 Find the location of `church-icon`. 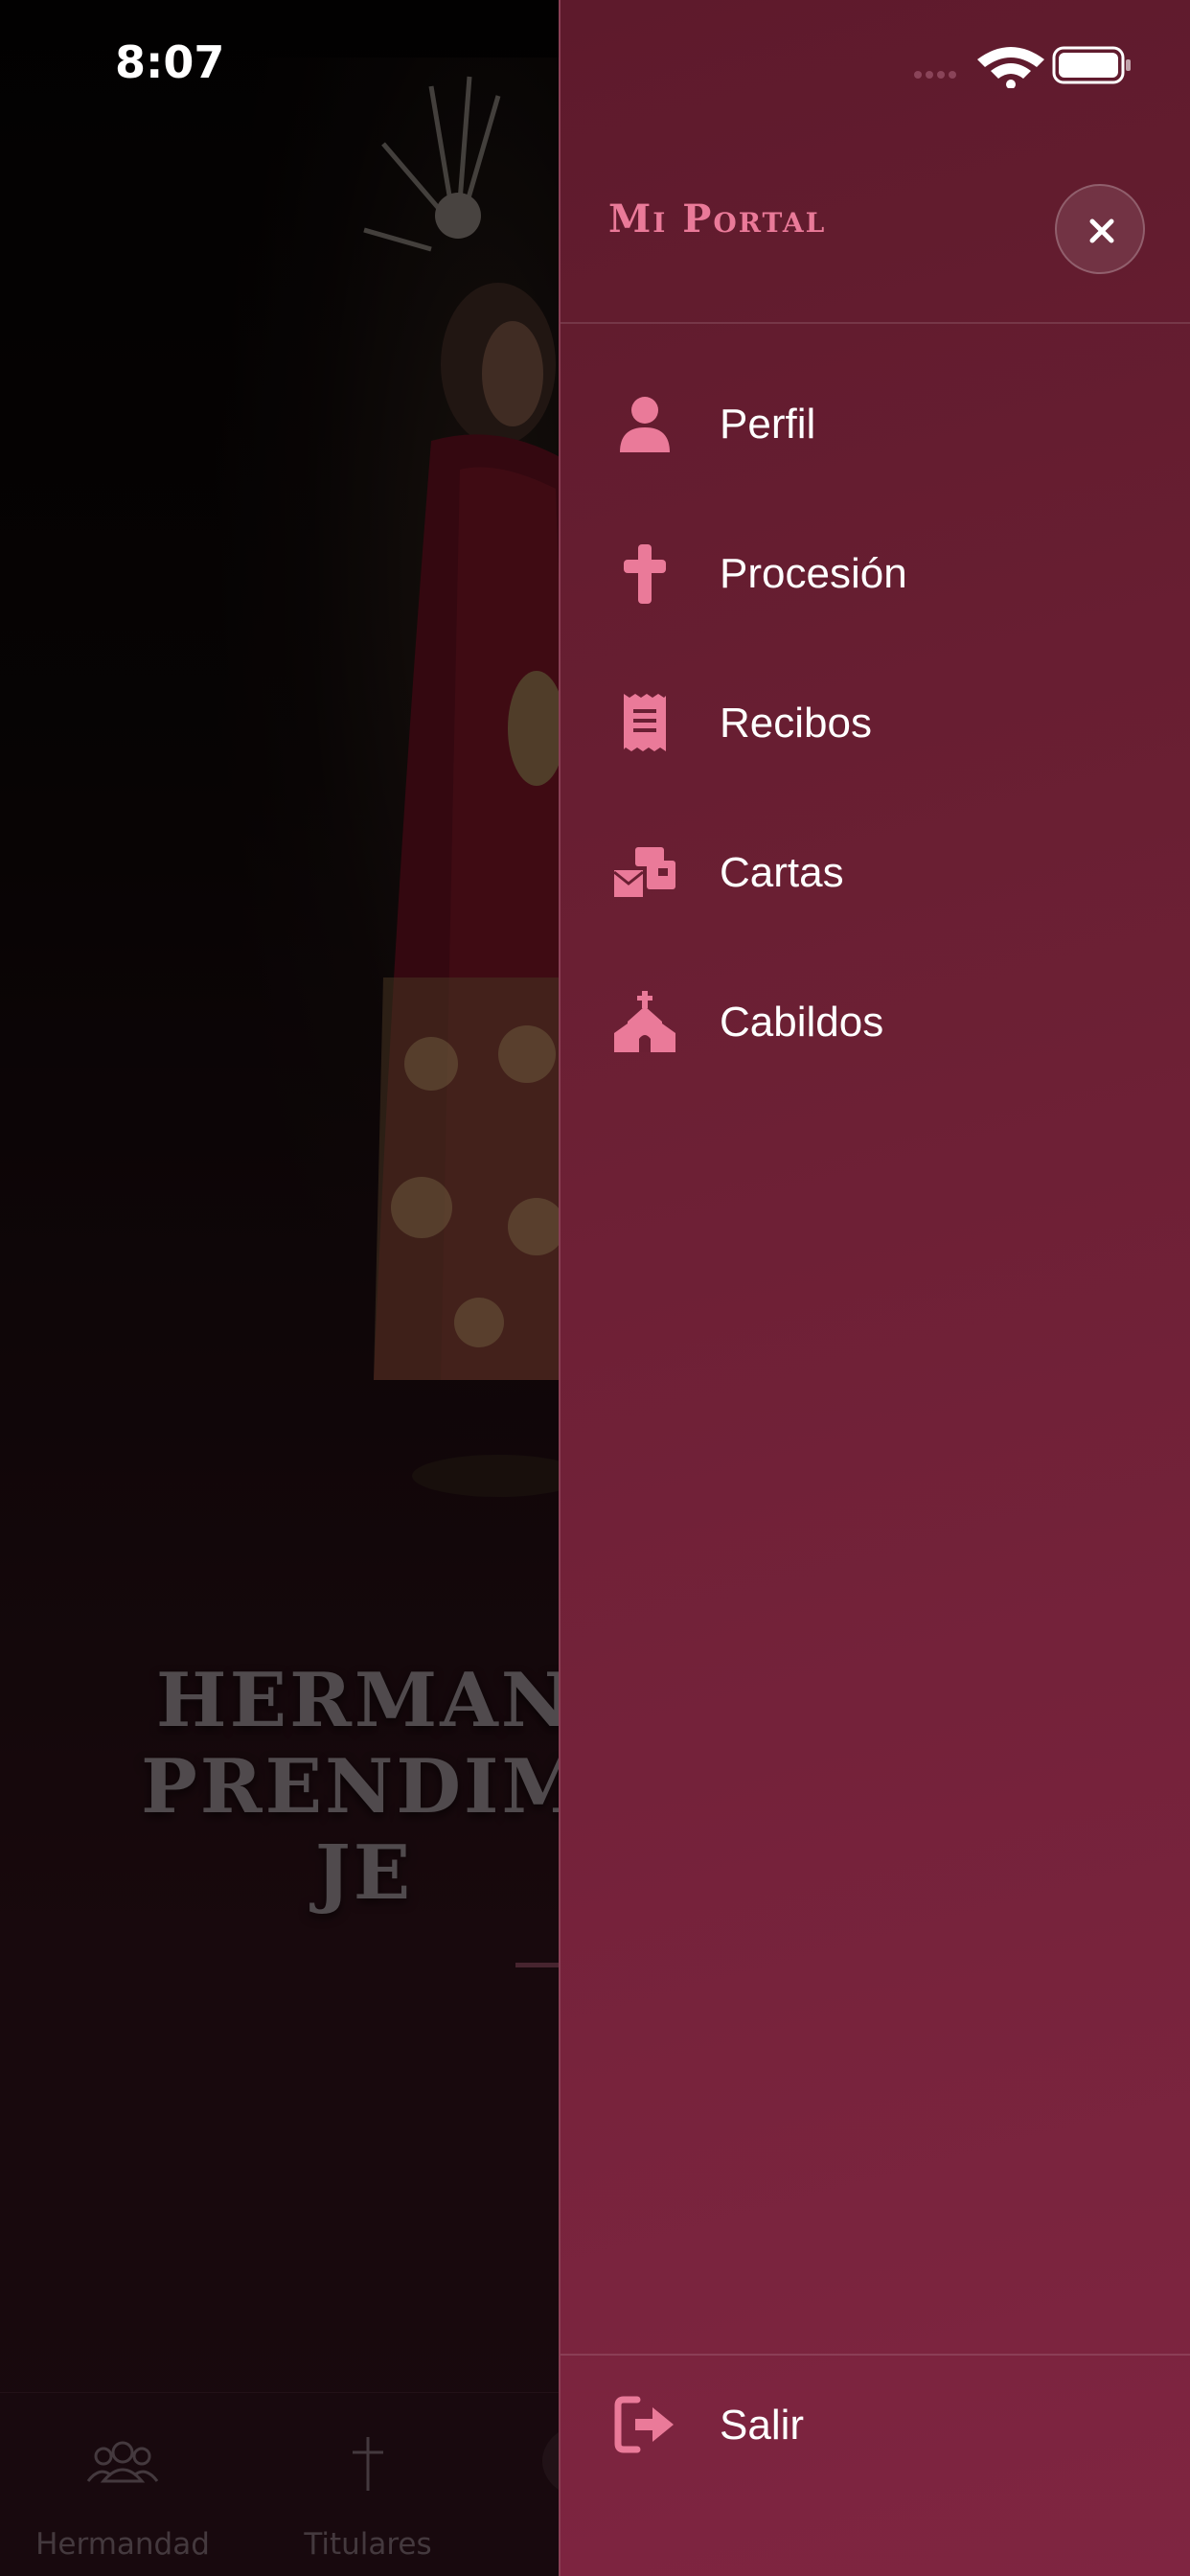

church-icon is located at coordinates (645, 1021).